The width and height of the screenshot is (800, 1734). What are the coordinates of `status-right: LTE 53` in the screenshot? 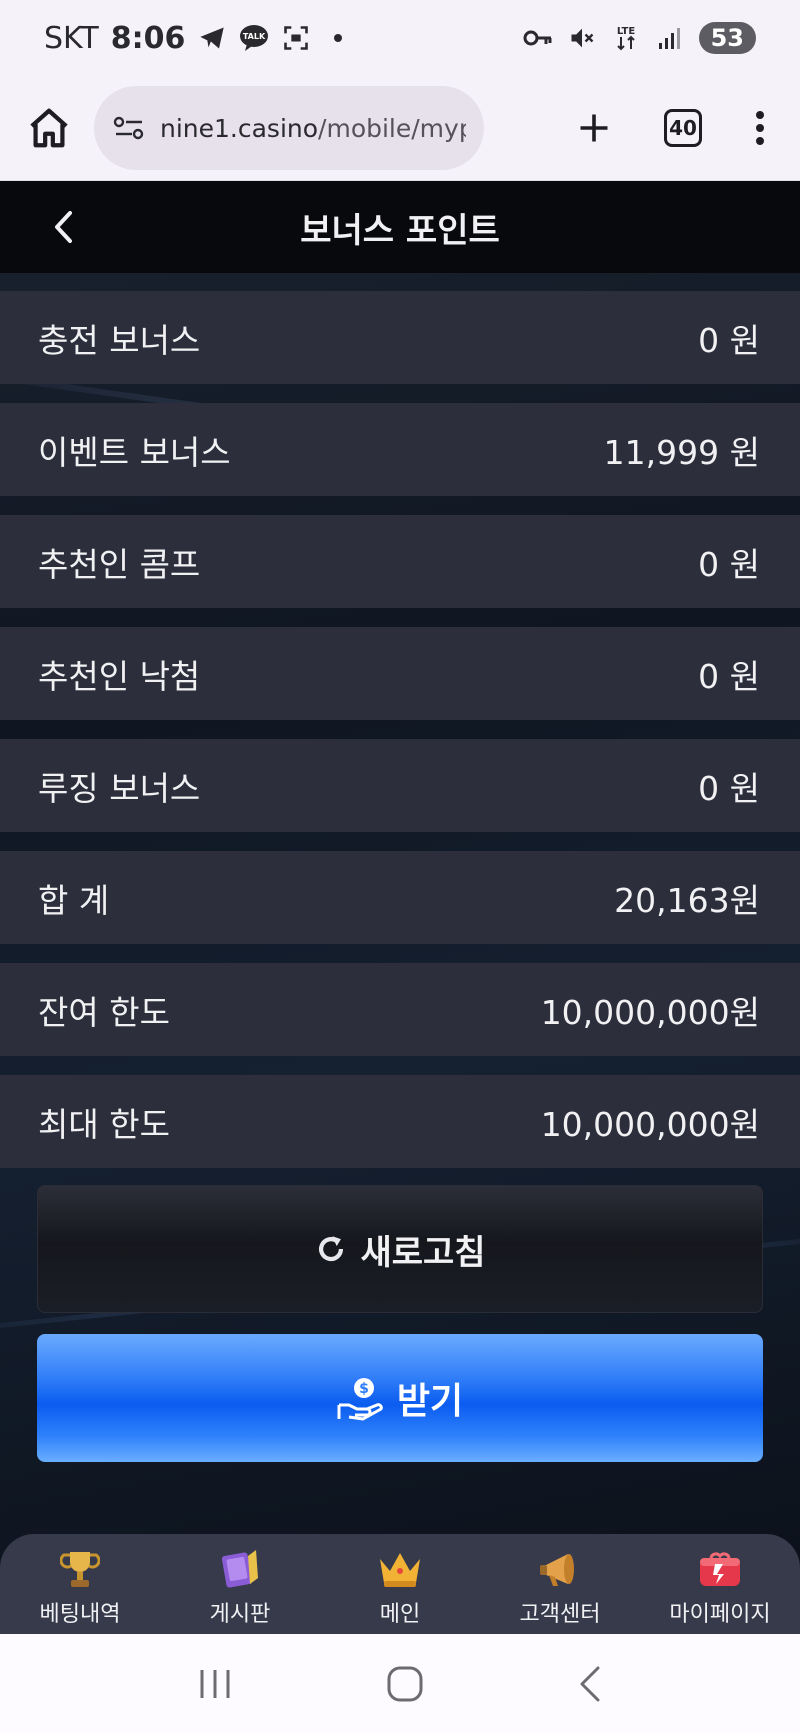 It's located at (639, 38).